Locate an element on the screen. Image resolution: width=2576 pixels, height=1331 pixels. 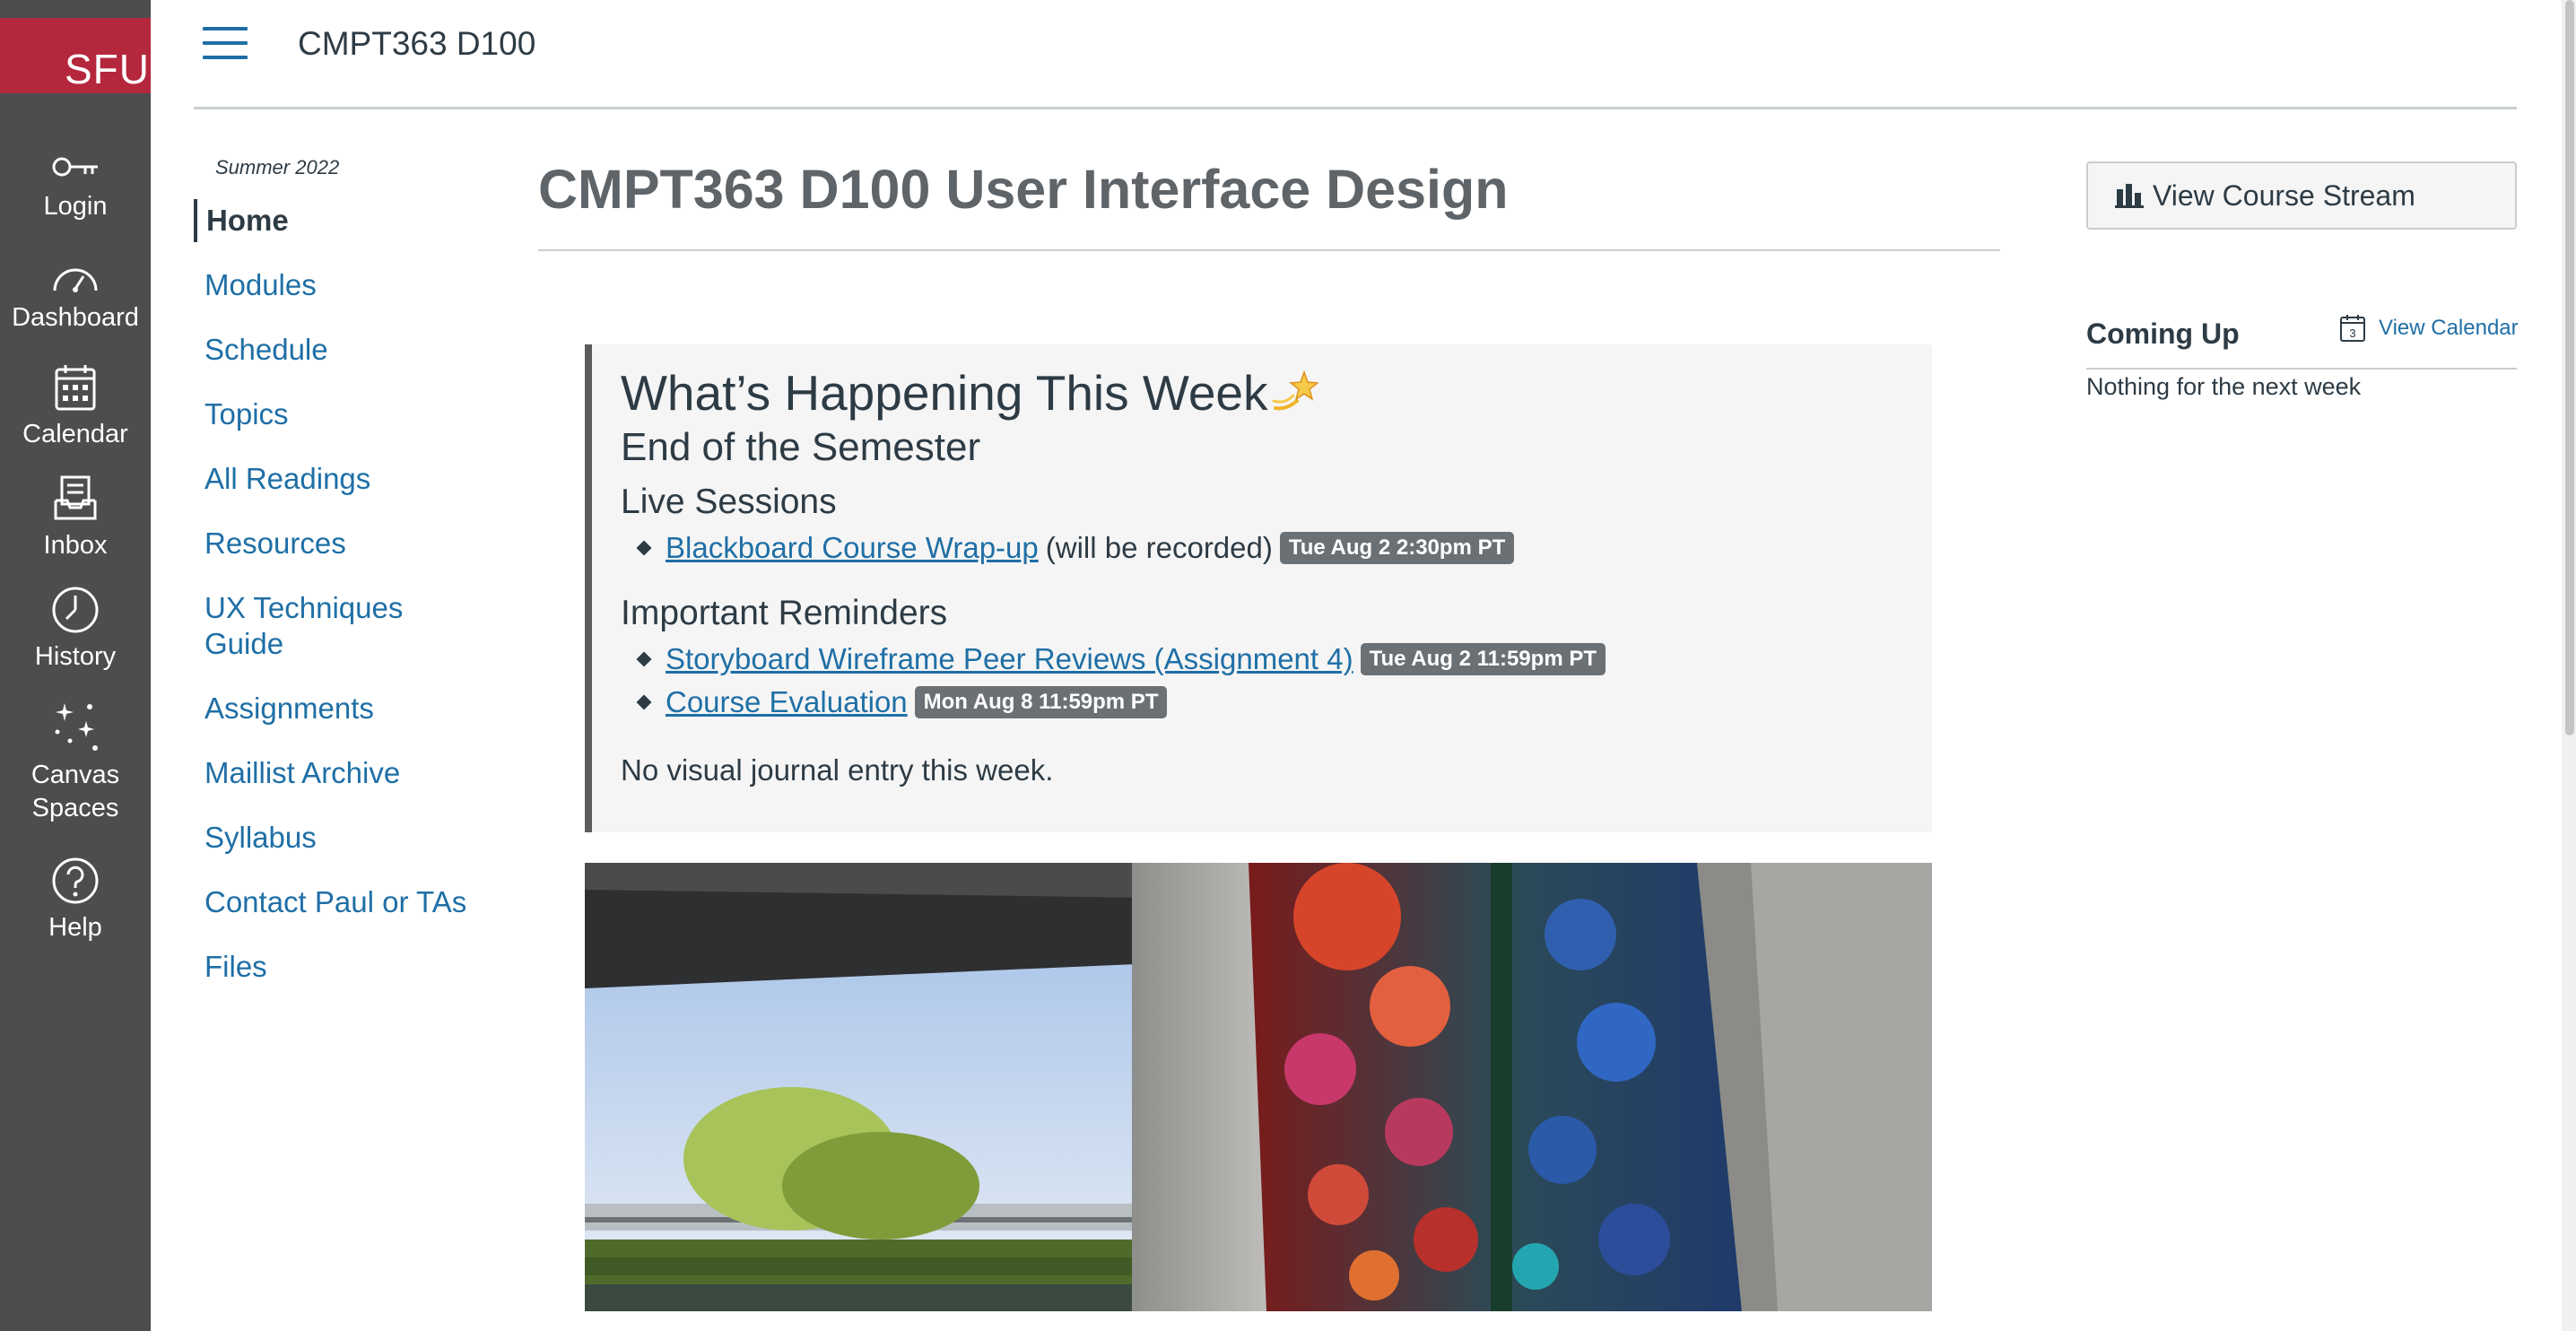
calendar-icon: 3 is located at coordinates (2352, 328).